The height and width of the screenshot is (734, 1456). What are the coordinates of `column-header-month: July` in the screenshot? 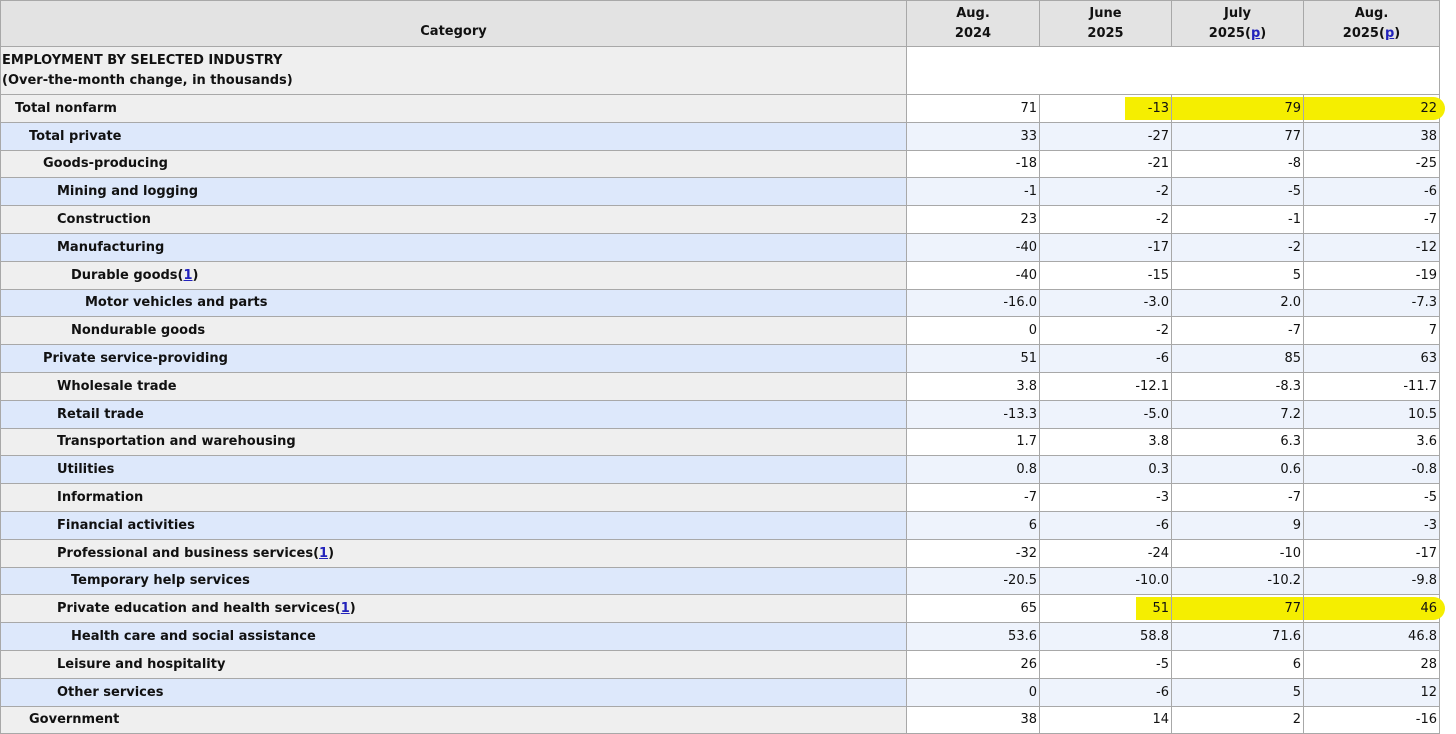 It's located at (1237, 13).